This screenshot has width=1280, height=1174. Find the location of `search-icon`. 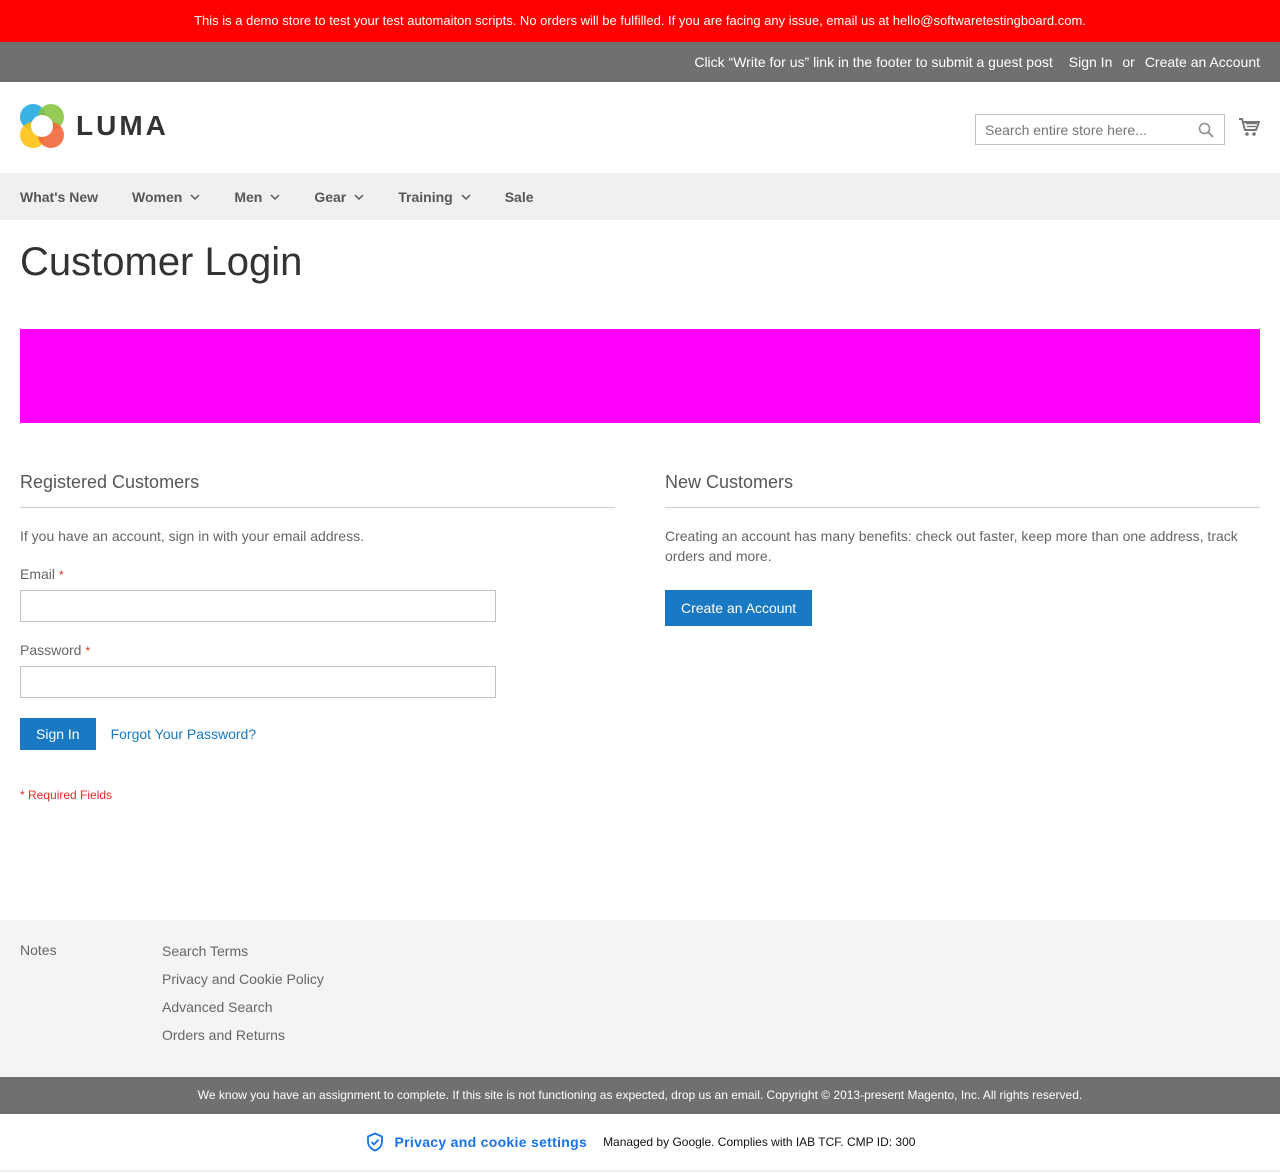

search-icon is located at coordinates (1206, 130).